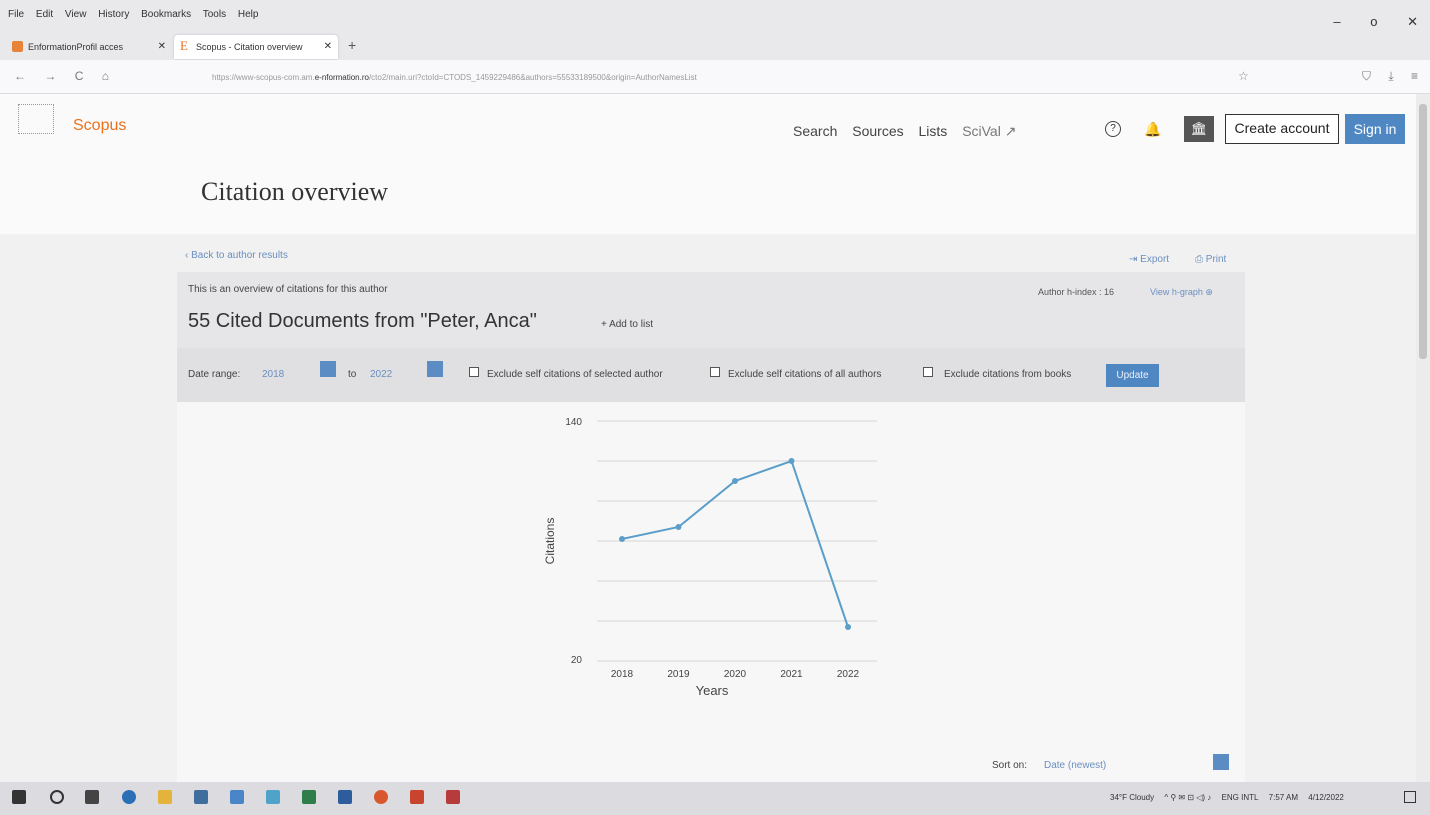 This screenshot has width=1430, height=815. Describe the element at coordinates (848, 674) in the screenshot. I see `x-tick-label: 2022` at that location.